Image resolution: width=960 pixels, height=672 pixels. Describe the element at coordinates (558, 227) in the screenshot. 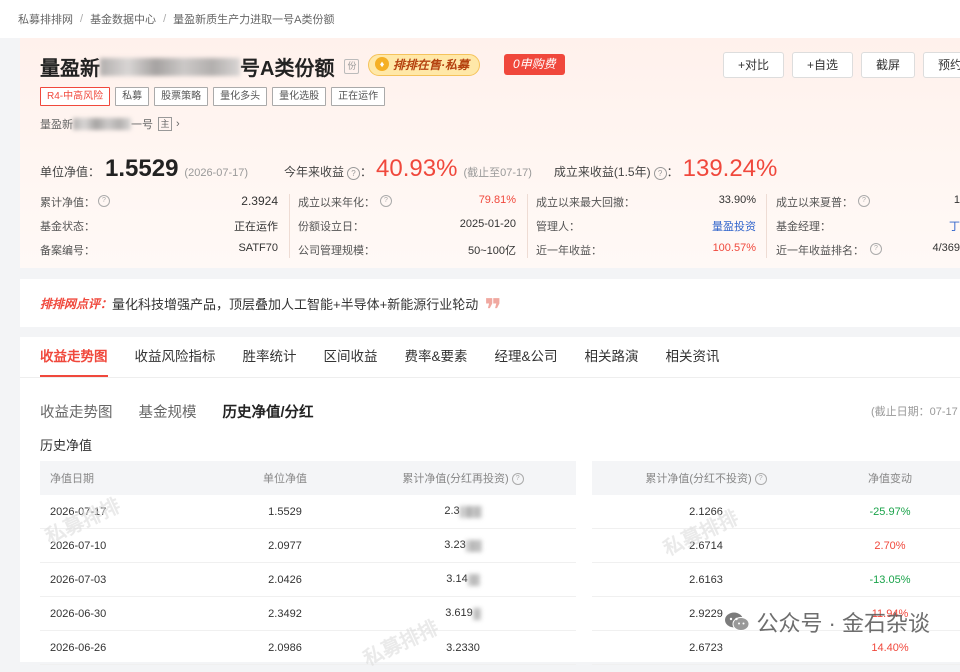

I see `stat-label: 管理人：` at that location.